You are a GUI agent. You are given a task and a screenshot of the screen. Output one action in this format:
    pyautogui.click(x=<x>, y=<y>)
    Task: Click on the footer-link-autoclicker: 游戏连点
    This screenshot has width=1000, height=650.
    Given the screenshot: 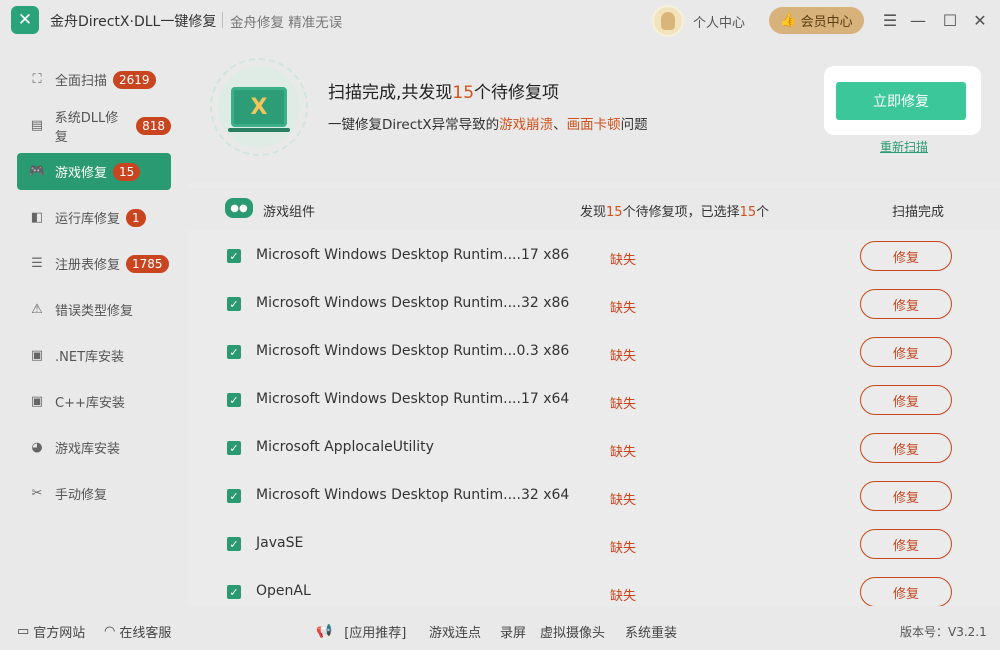 What is the action you would take?
    pyautogui.click(x=455, y=631)
    